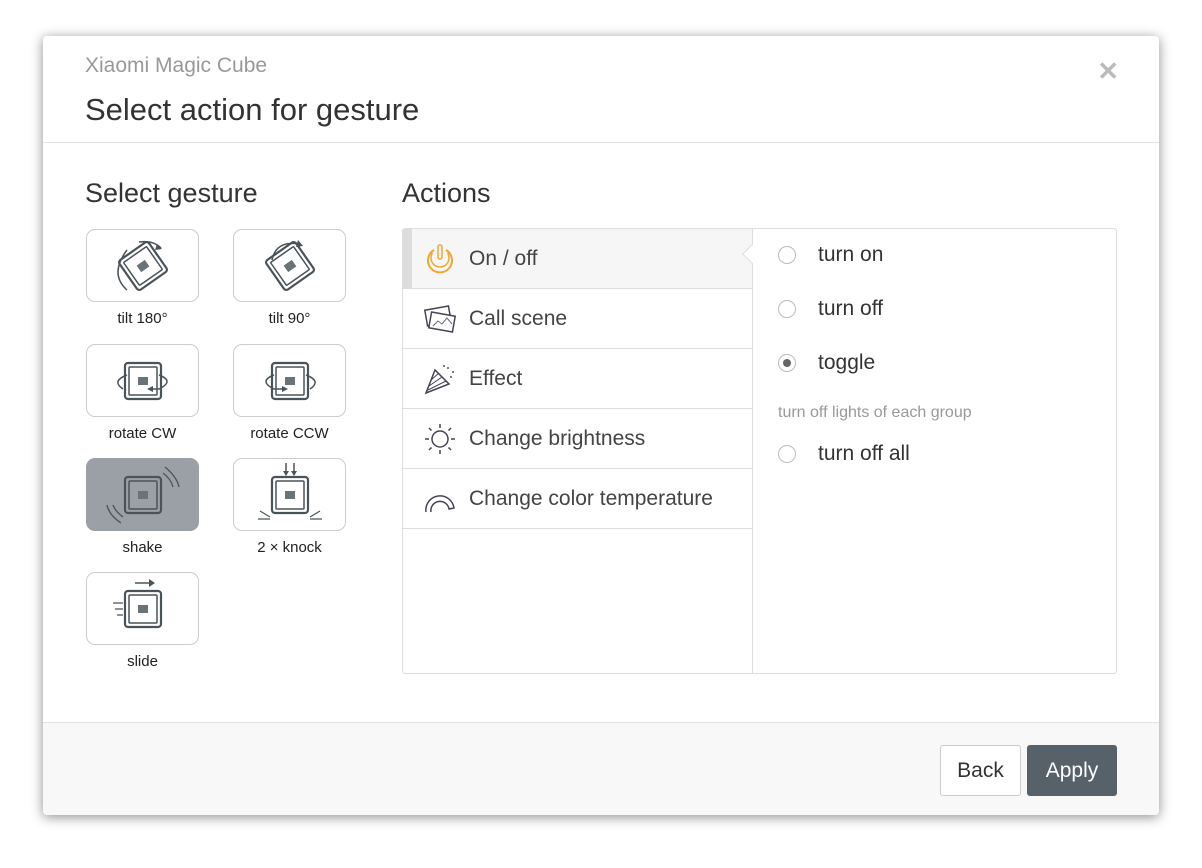 The image size is (1202, 868). Describe the element at coordinates (289, 318) in the screenshot. I see `gesture-label: tilt 90°` at that location.